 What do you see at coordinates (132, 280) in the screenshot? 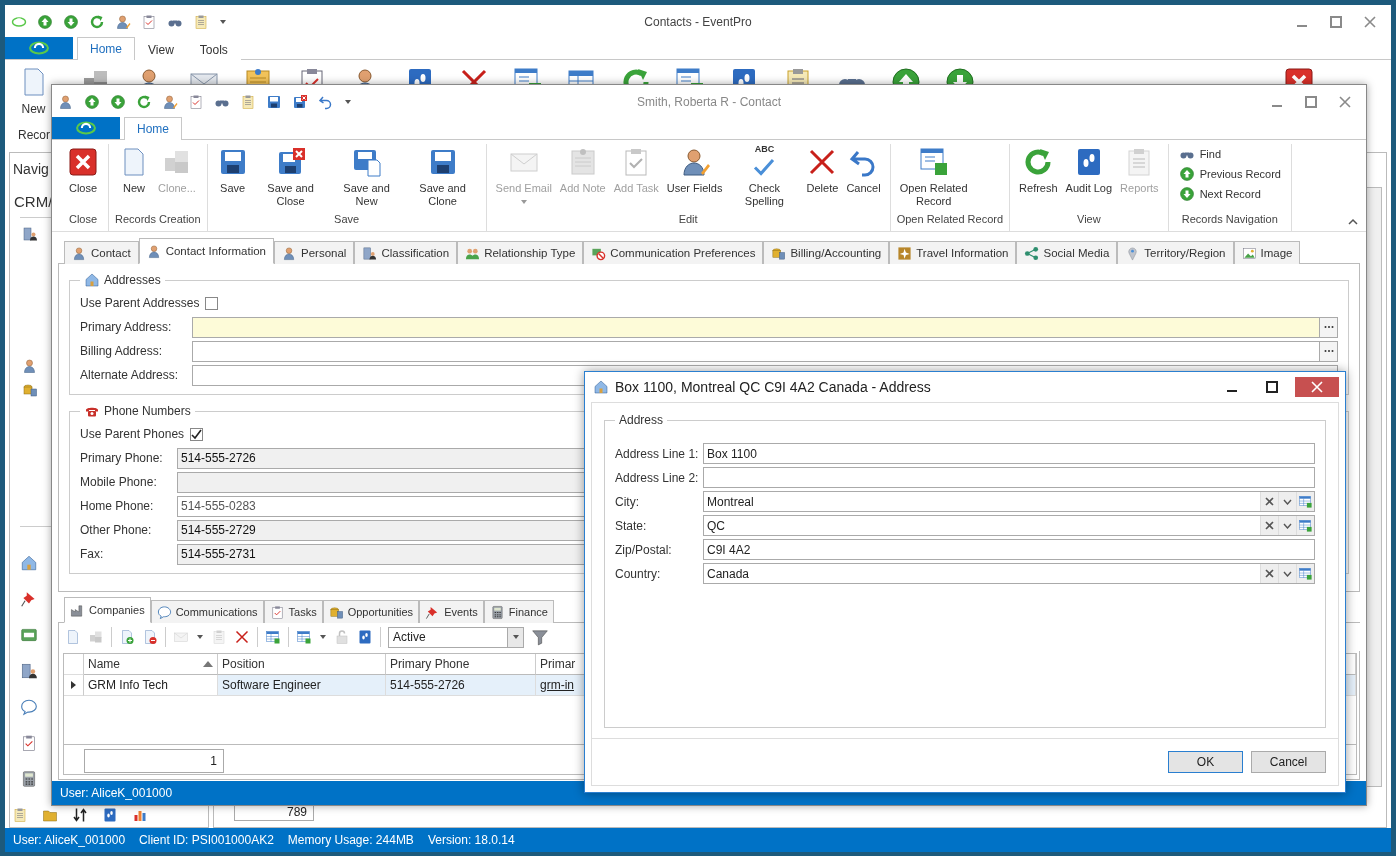
I see `group-title: Addresses` at bounding box center [132, 280].